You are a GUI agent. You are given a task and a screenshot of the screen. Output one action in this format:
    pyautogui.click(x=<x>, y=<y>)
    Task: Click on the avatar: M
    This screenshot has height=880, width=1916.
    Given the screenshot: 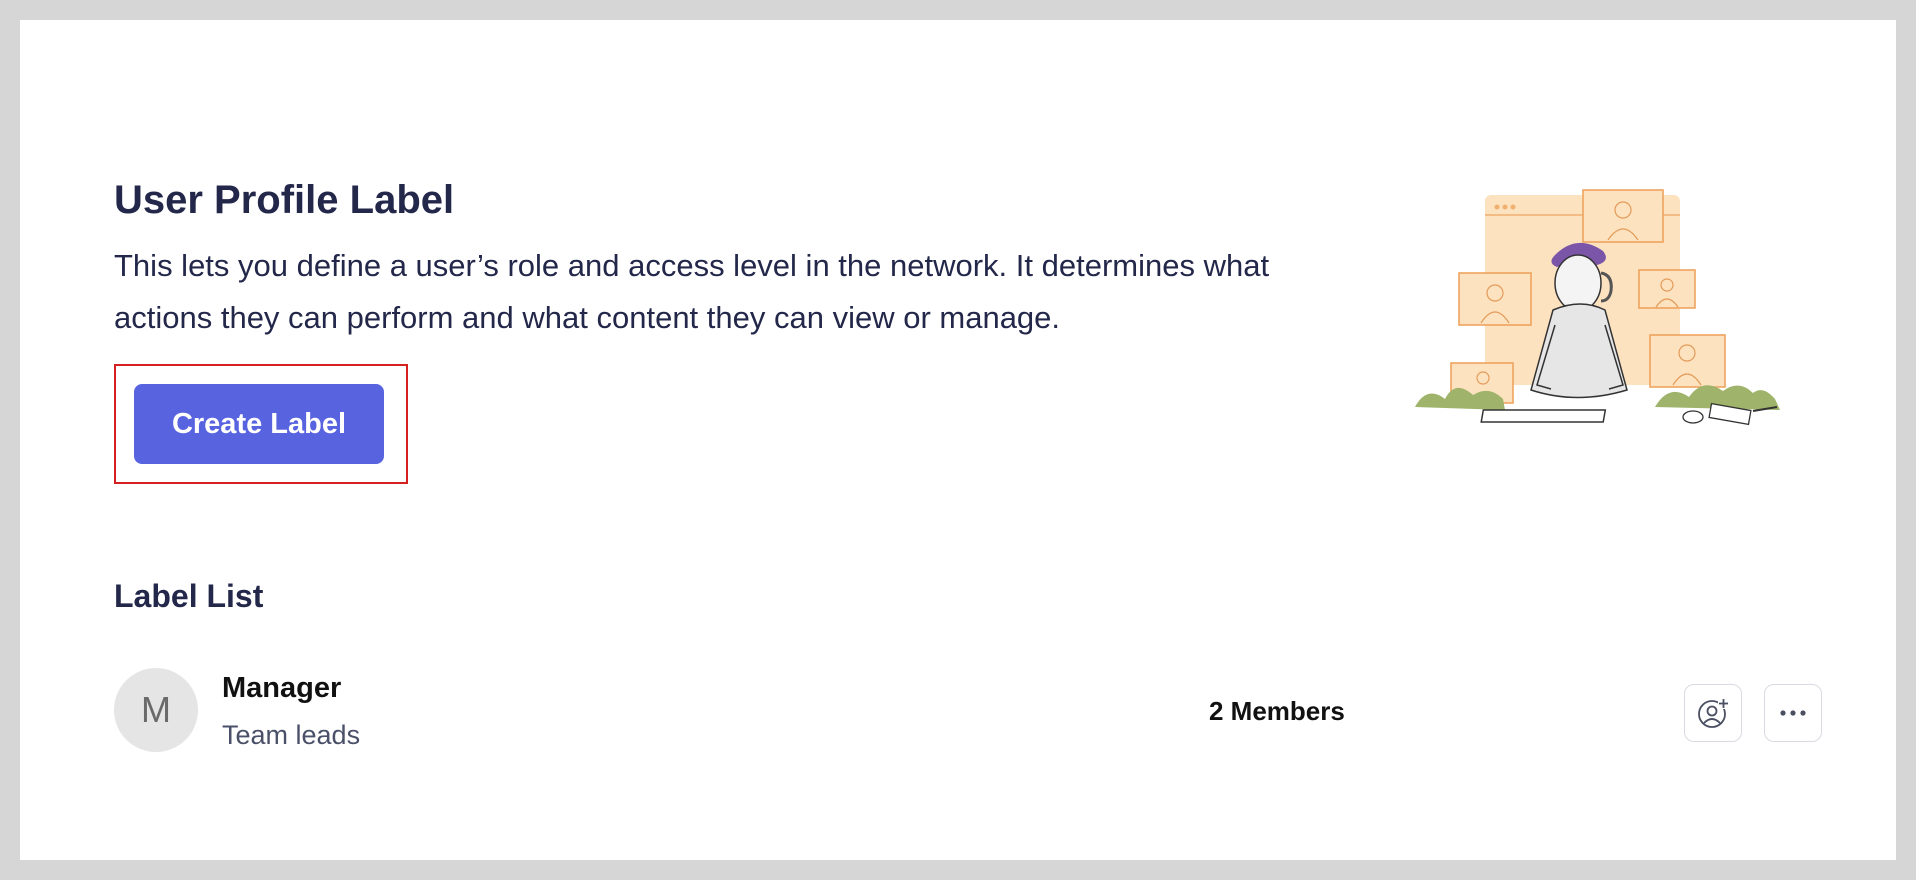 What is the action you would take?
    pyautogui.click(x=156, y=710)
    